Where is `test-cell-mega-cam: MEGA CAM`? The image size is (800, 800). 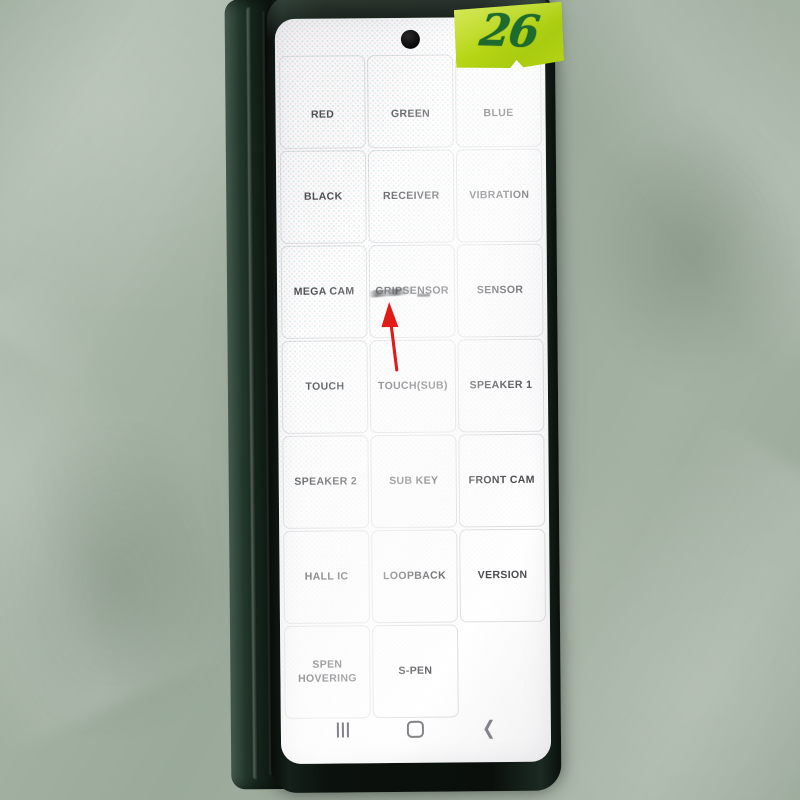
test-cell-mega-cam: MEGA CAM is located at coordinates (324, 292).